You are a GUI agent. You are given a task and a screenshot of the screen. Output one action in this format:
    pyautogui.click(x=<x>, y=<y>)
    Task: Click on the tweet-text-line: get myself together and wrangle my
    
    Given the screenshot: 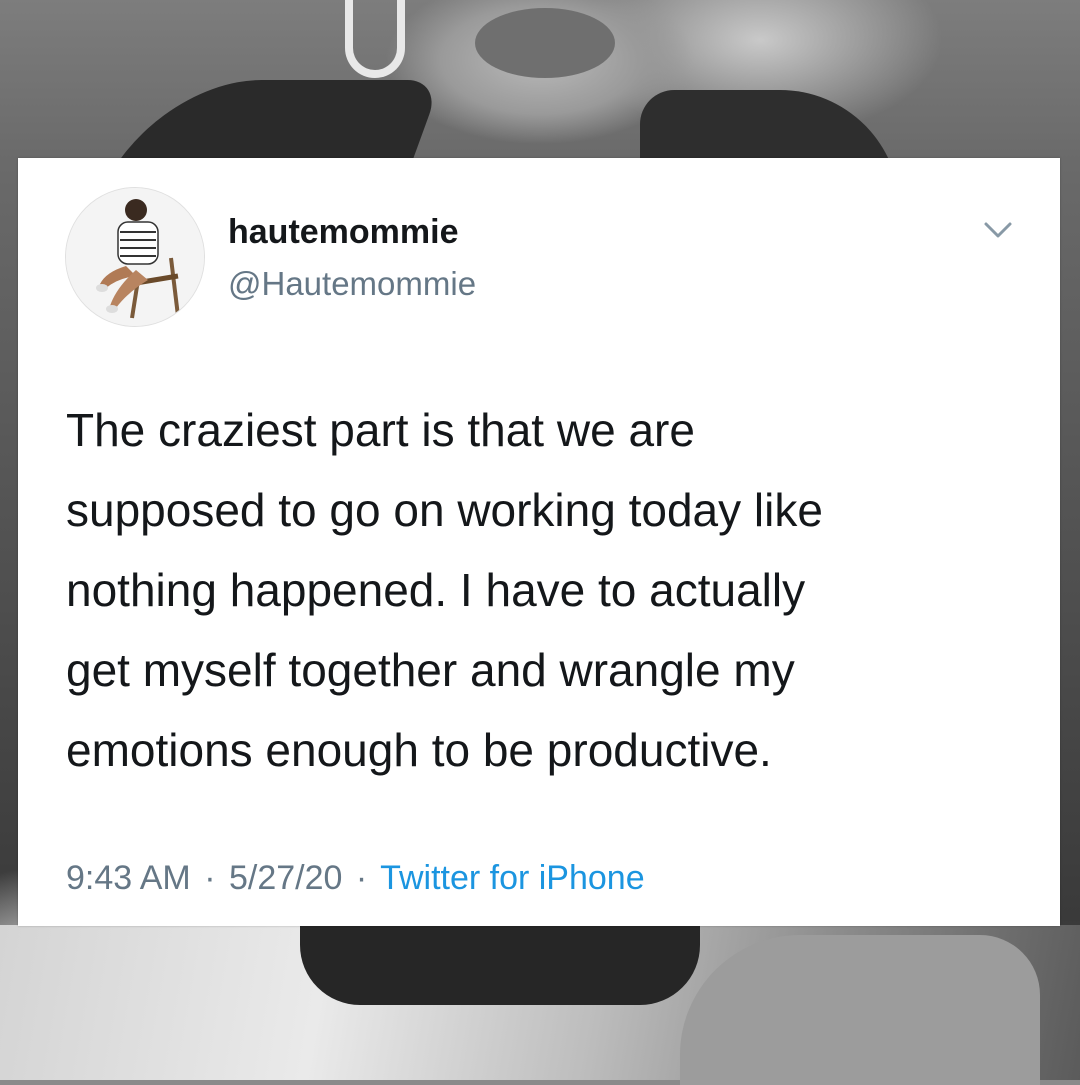 What is the action you would take?
    pyautogui.click(x=430, y=670)
    